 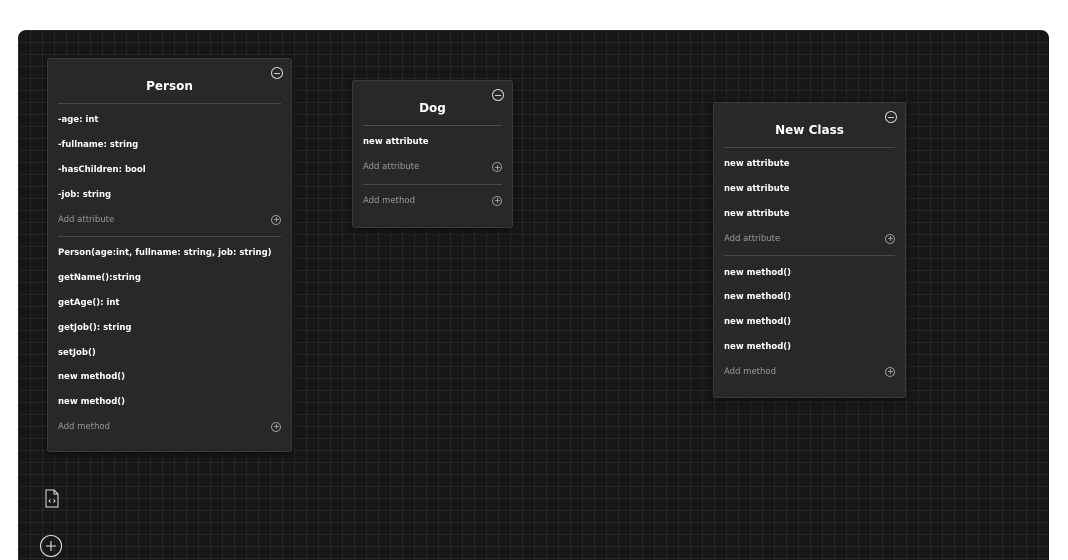 I want to click on class-title: Dog, so click(x=432, y=103).